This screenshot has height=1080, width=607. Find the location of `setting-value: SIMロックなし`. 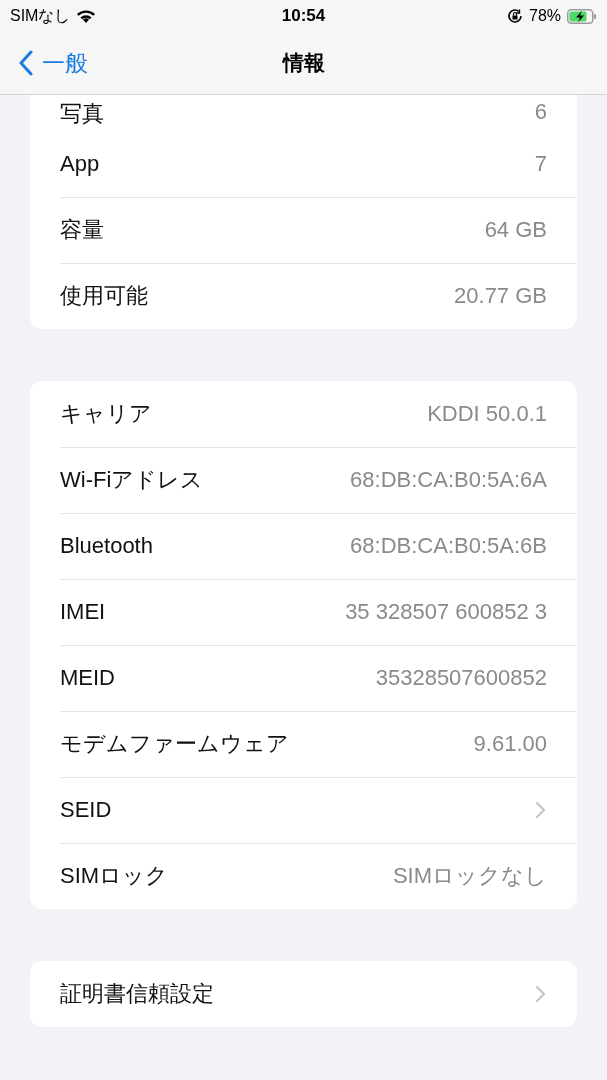

setting-value: SIMロックなし is located at coordinates (469, 876).